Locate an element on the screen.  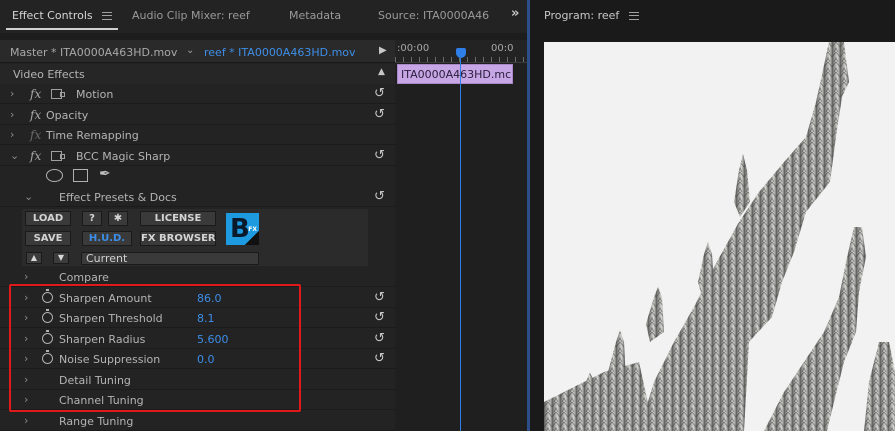
bcc-logo-sup: FX is located at coordinates (252, 229).